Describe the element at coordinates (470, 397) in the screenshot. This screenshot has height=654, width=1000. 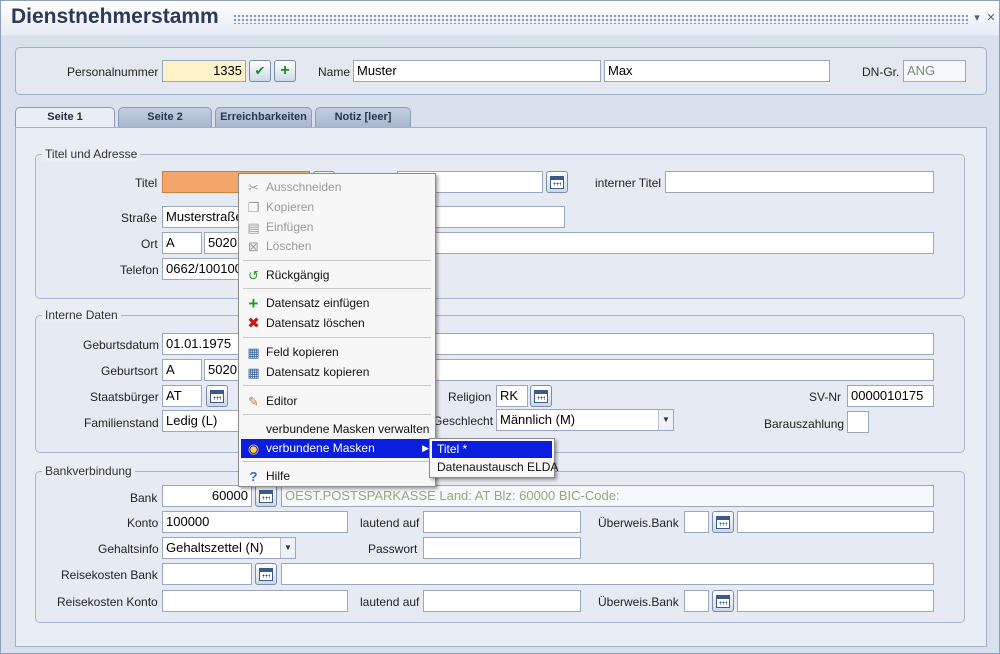
I see `religion-label: Religion` at that location.